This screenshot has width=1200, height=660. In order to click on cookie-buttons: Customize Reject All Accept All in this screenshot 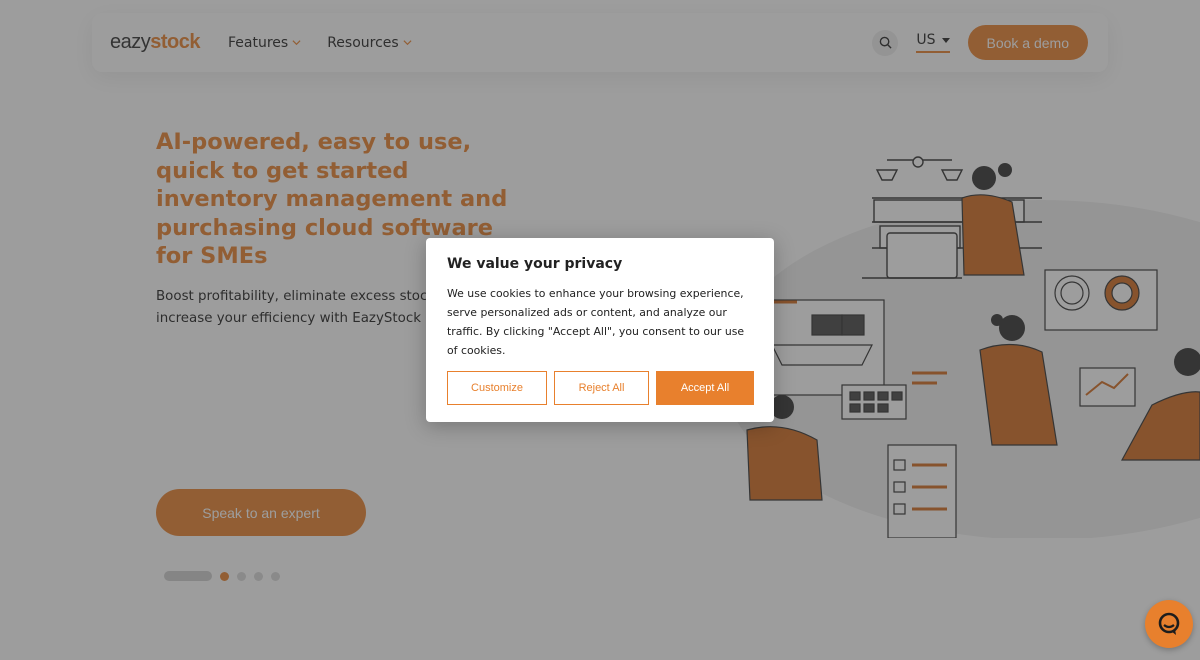, I will do `click(600, 388)`.